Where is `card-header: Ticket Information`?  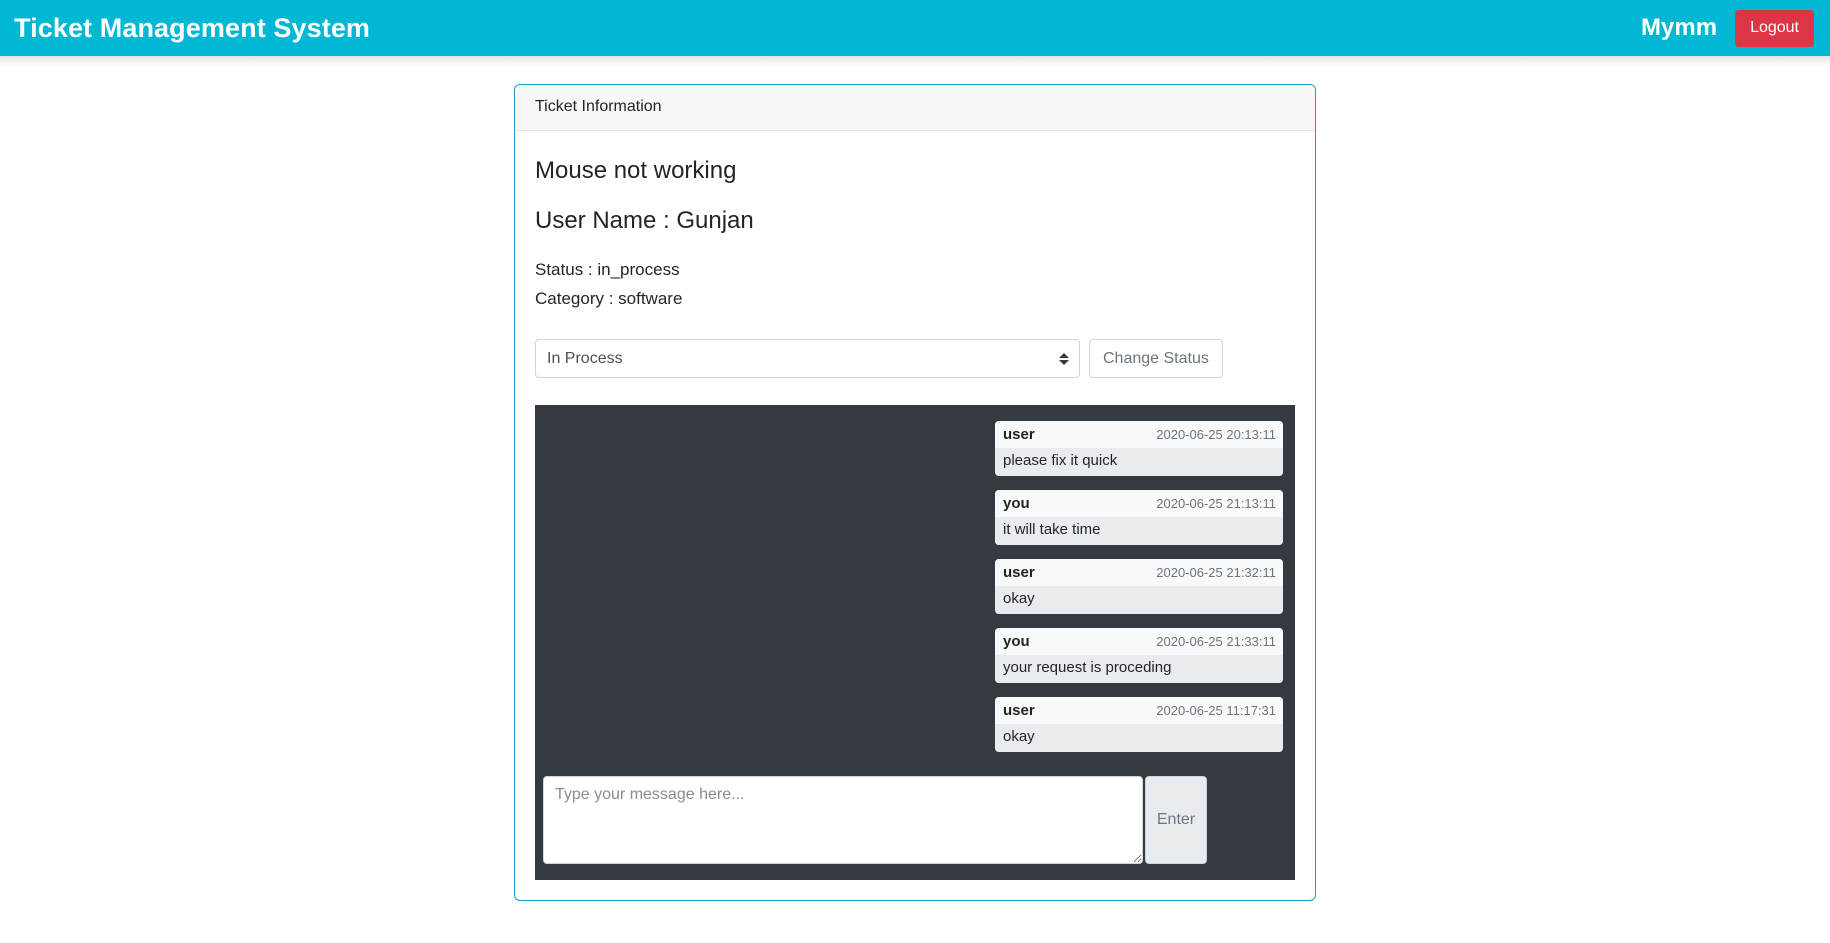
card-header: Ticket Information is located at coordinates (915, 108).